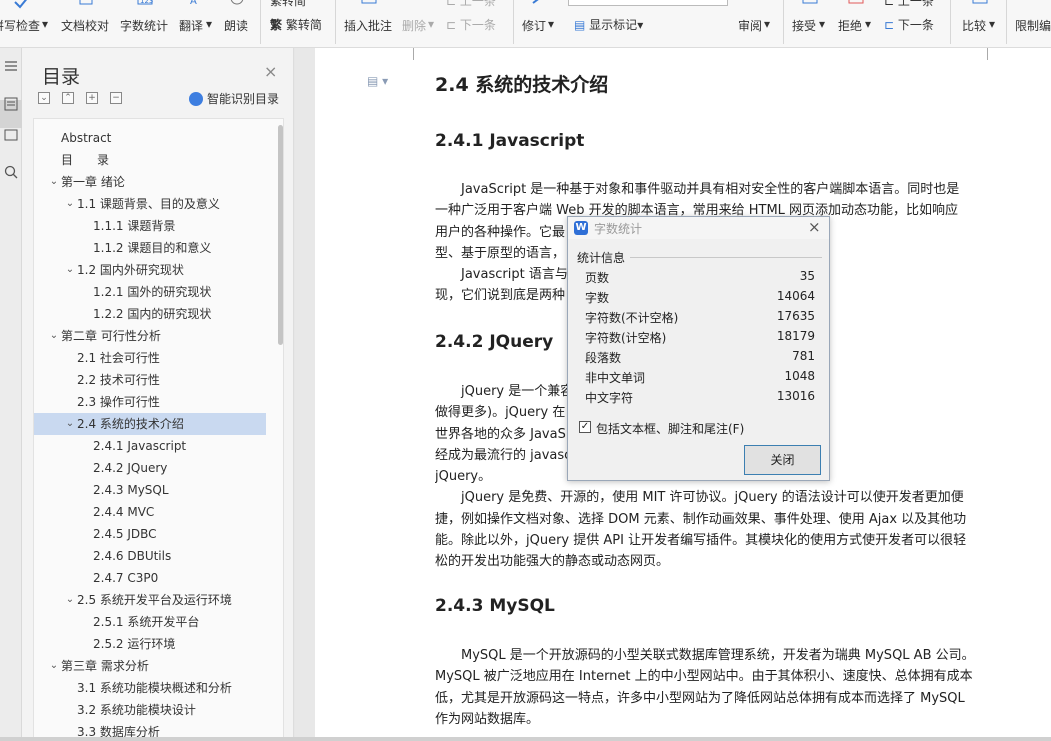 This screenshot has height=741, width=1051. I want to click on horizontal-scrollbar, so click(525, 739).